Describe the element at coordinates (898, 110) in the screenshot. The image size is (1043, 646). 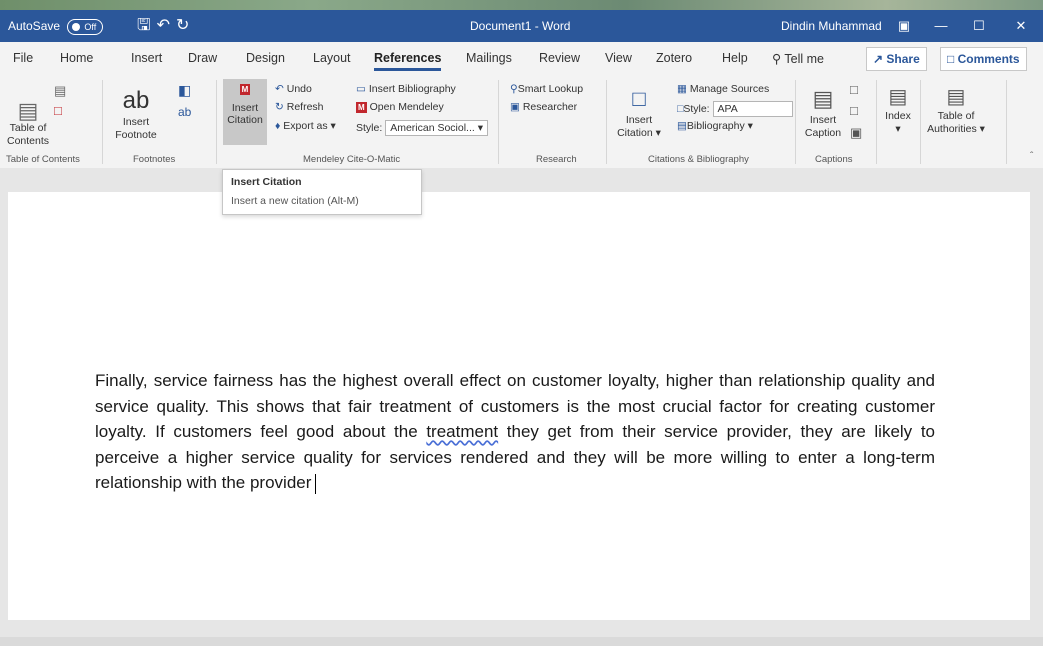
I see `index-button: ▤ Index ▾` at that location.